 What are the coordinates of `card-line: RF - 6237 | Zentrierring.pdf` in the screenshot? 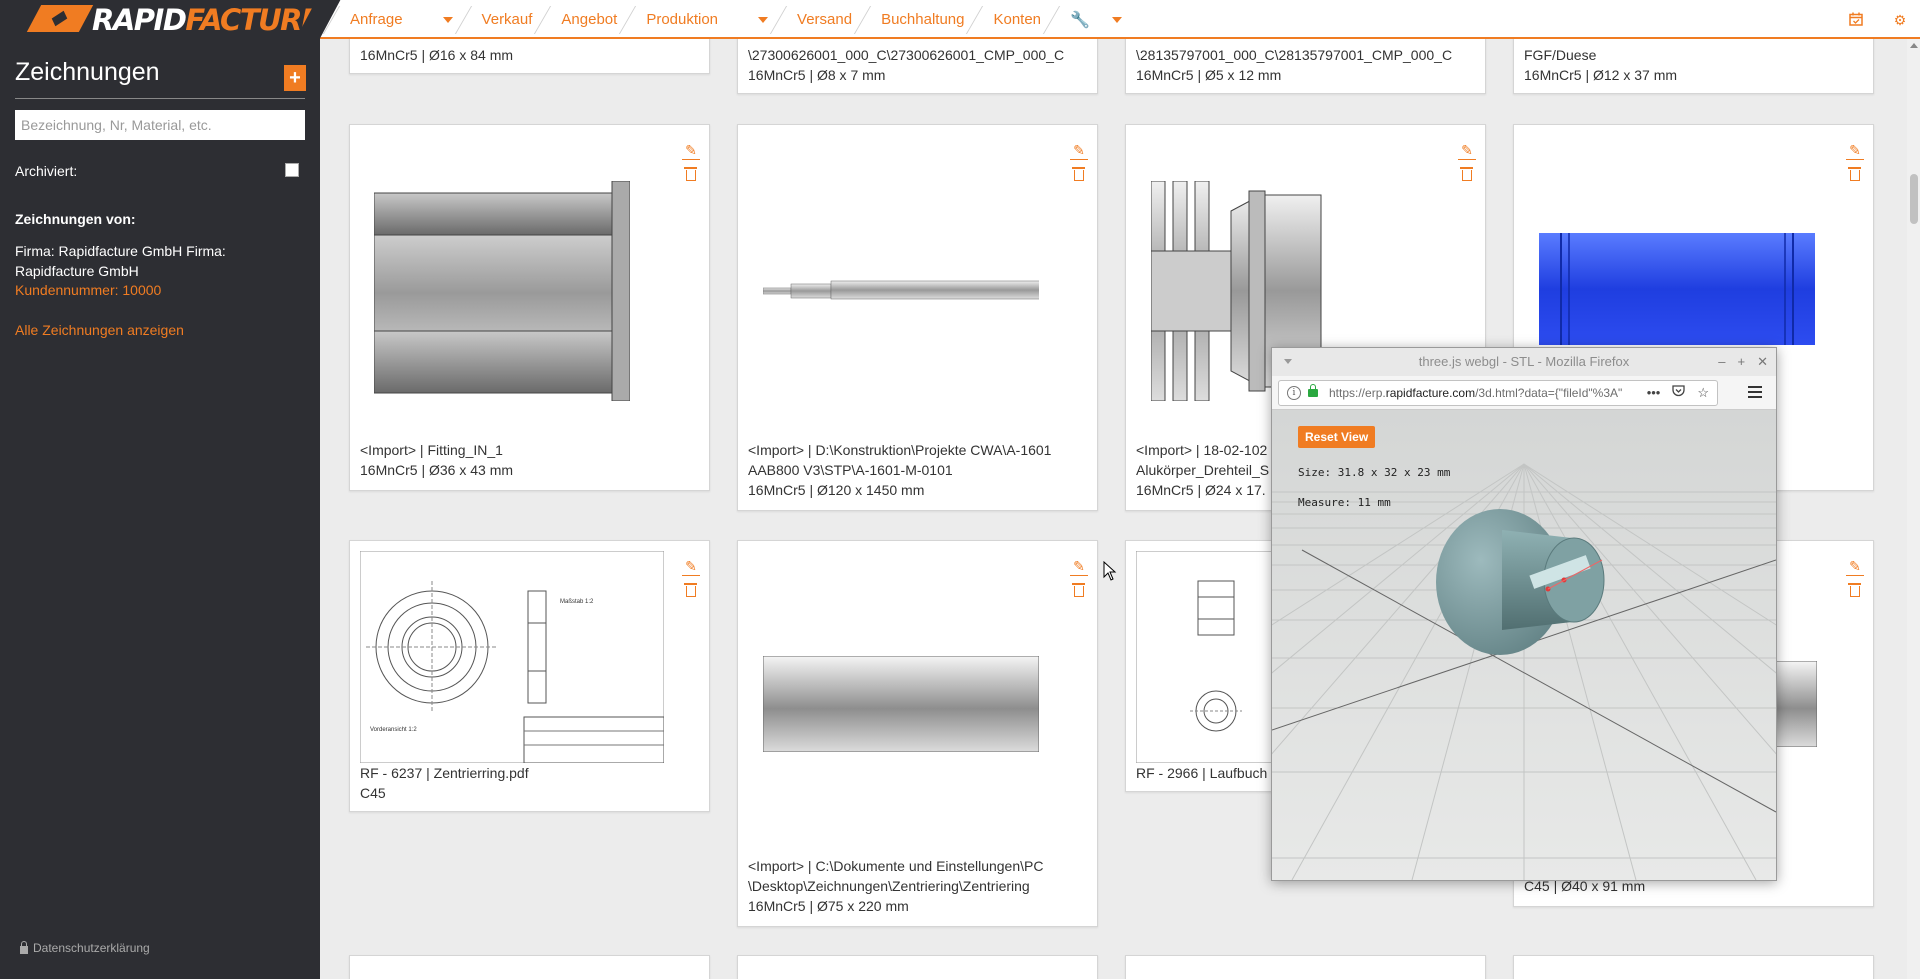 It's located at (444, 773).